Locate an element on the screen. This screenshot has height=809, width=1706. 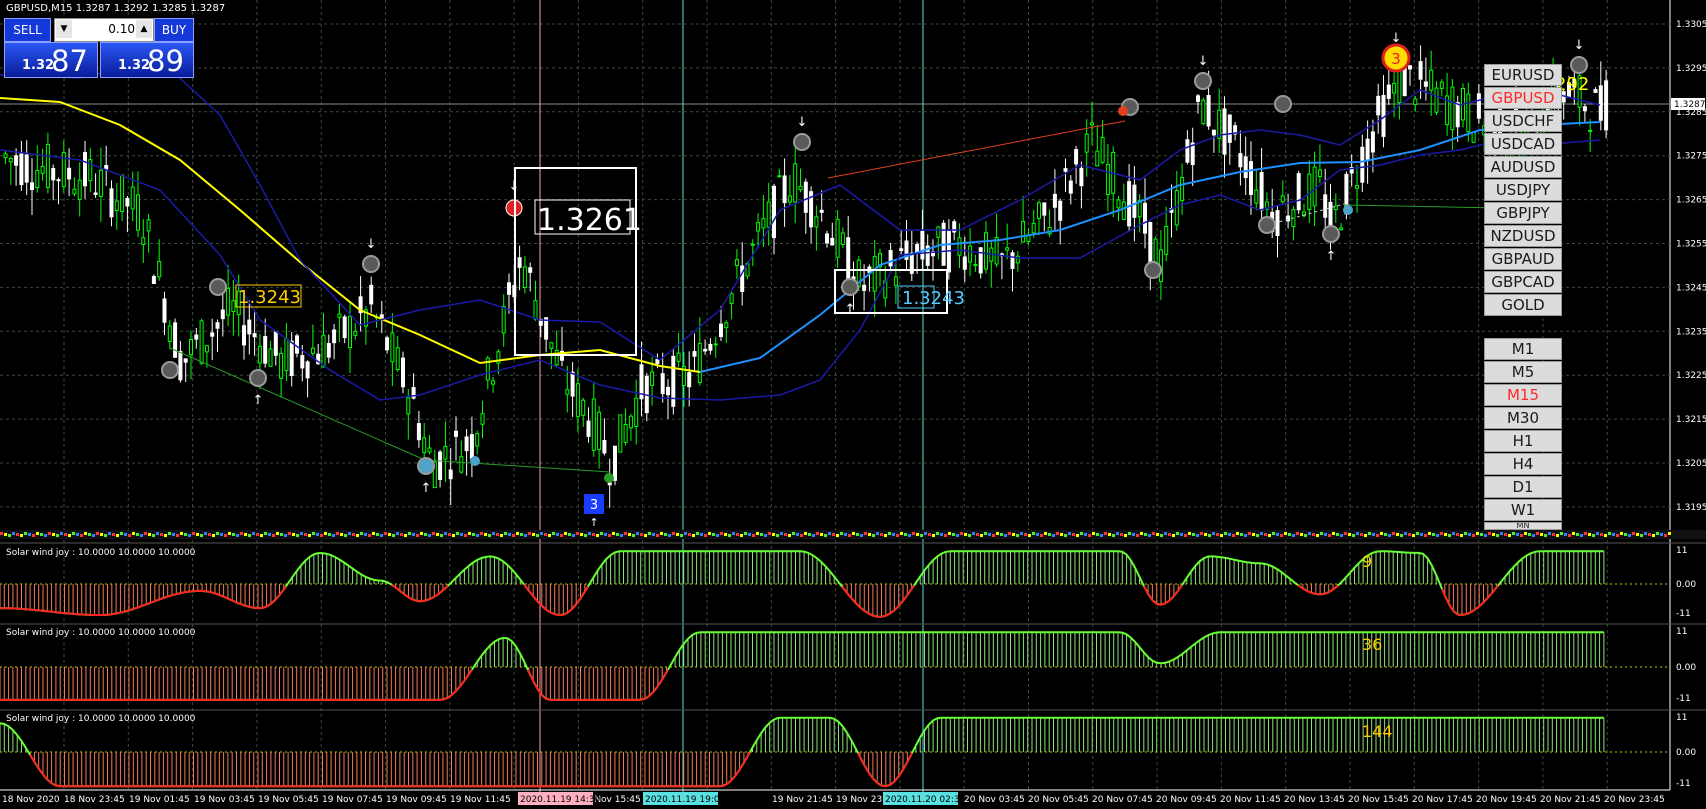
symbol-button-usdjpy: USDJPY is located at coordinates (1523, 190).